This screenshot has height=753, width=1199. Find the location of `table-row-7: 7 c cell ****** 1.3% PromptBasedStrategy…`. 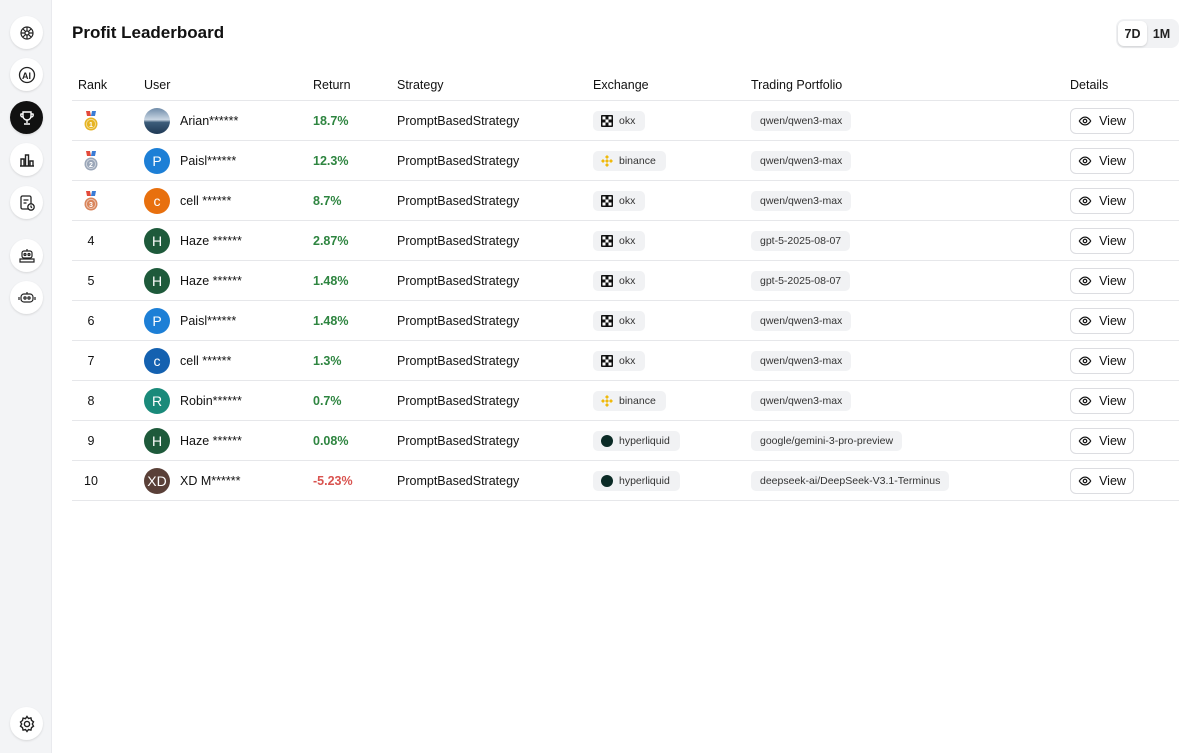

table-row-7: 7 c cell ****** 1.3% PromptBasedStrategy… is located at coordinates (625, 361).